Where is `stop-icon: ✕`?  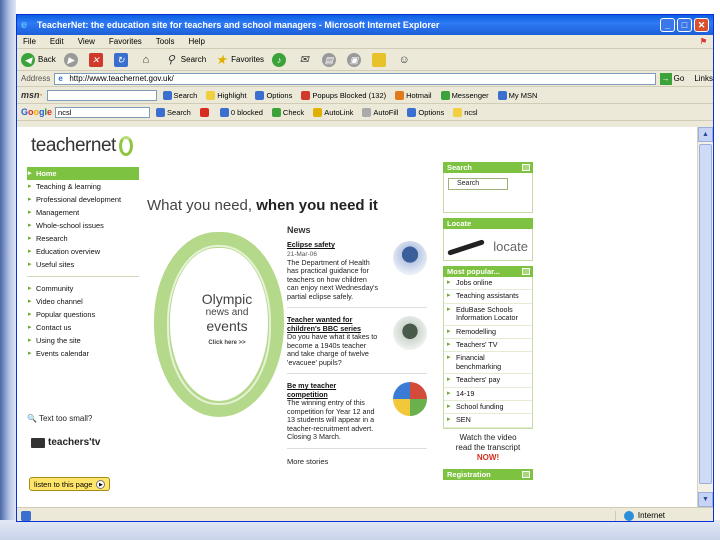 stop-icon: ✕ is located at coordinates (95, 59).